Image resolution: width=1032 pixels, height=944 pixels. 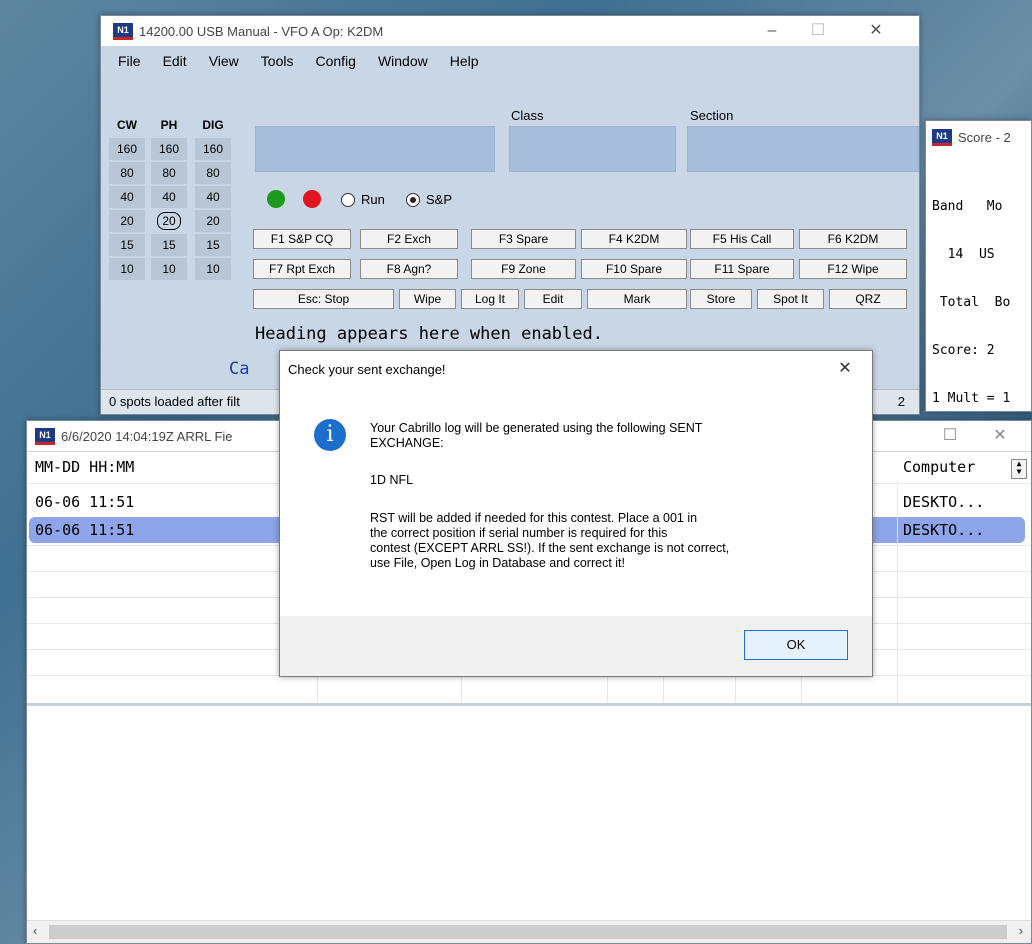 What do you see at coordinates (712, 115) in the screenshot?
I see `section-label: Section` at bounding box center [712, 115].